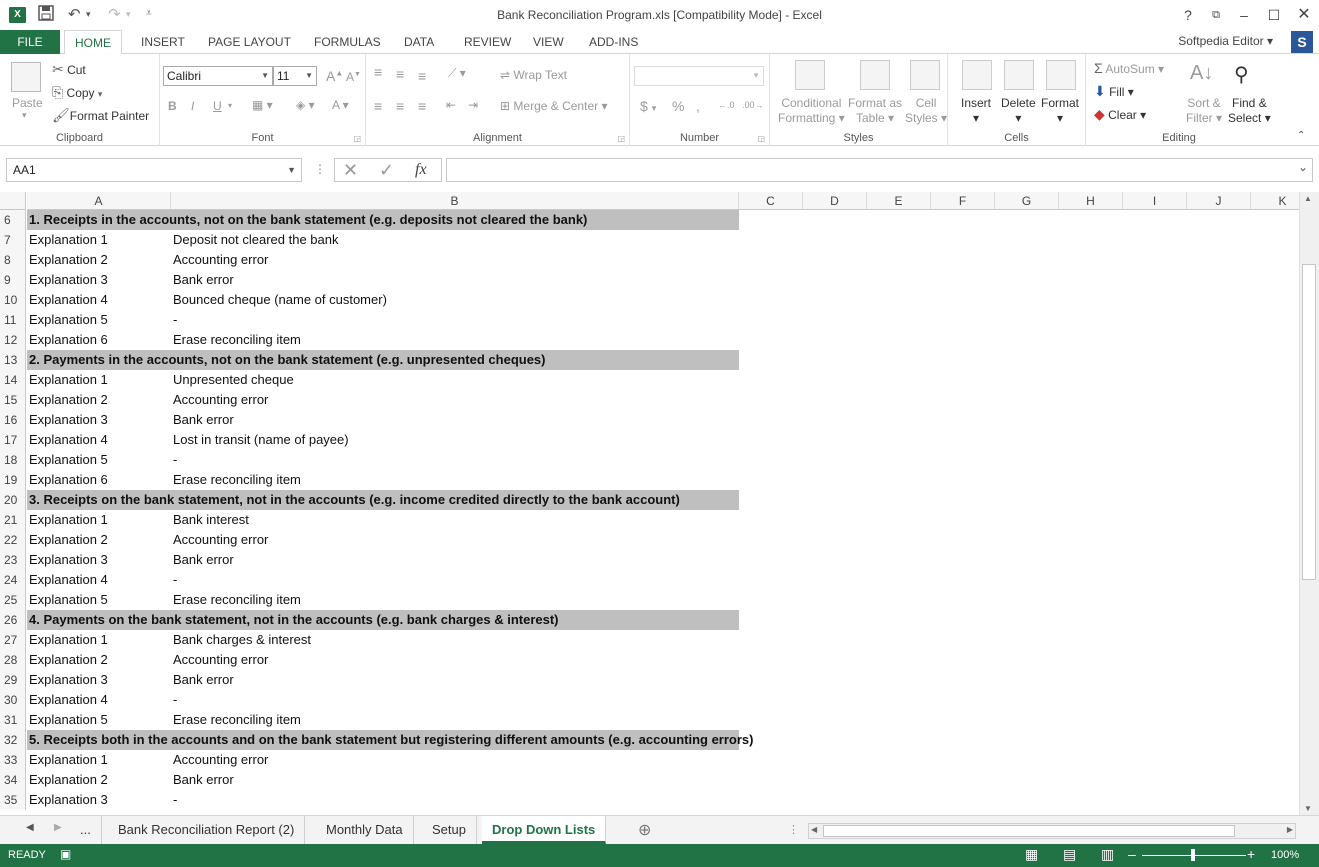 This screenshot has height=867, width=1319. I want to click on row-number: 22, so click(13, 540).